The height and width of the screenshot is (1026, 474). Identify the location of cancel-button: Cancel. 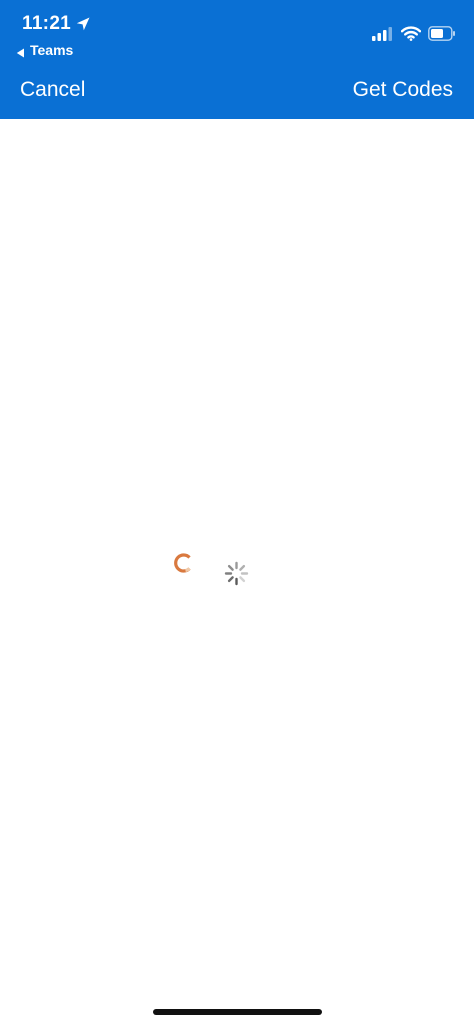
(52, 90).